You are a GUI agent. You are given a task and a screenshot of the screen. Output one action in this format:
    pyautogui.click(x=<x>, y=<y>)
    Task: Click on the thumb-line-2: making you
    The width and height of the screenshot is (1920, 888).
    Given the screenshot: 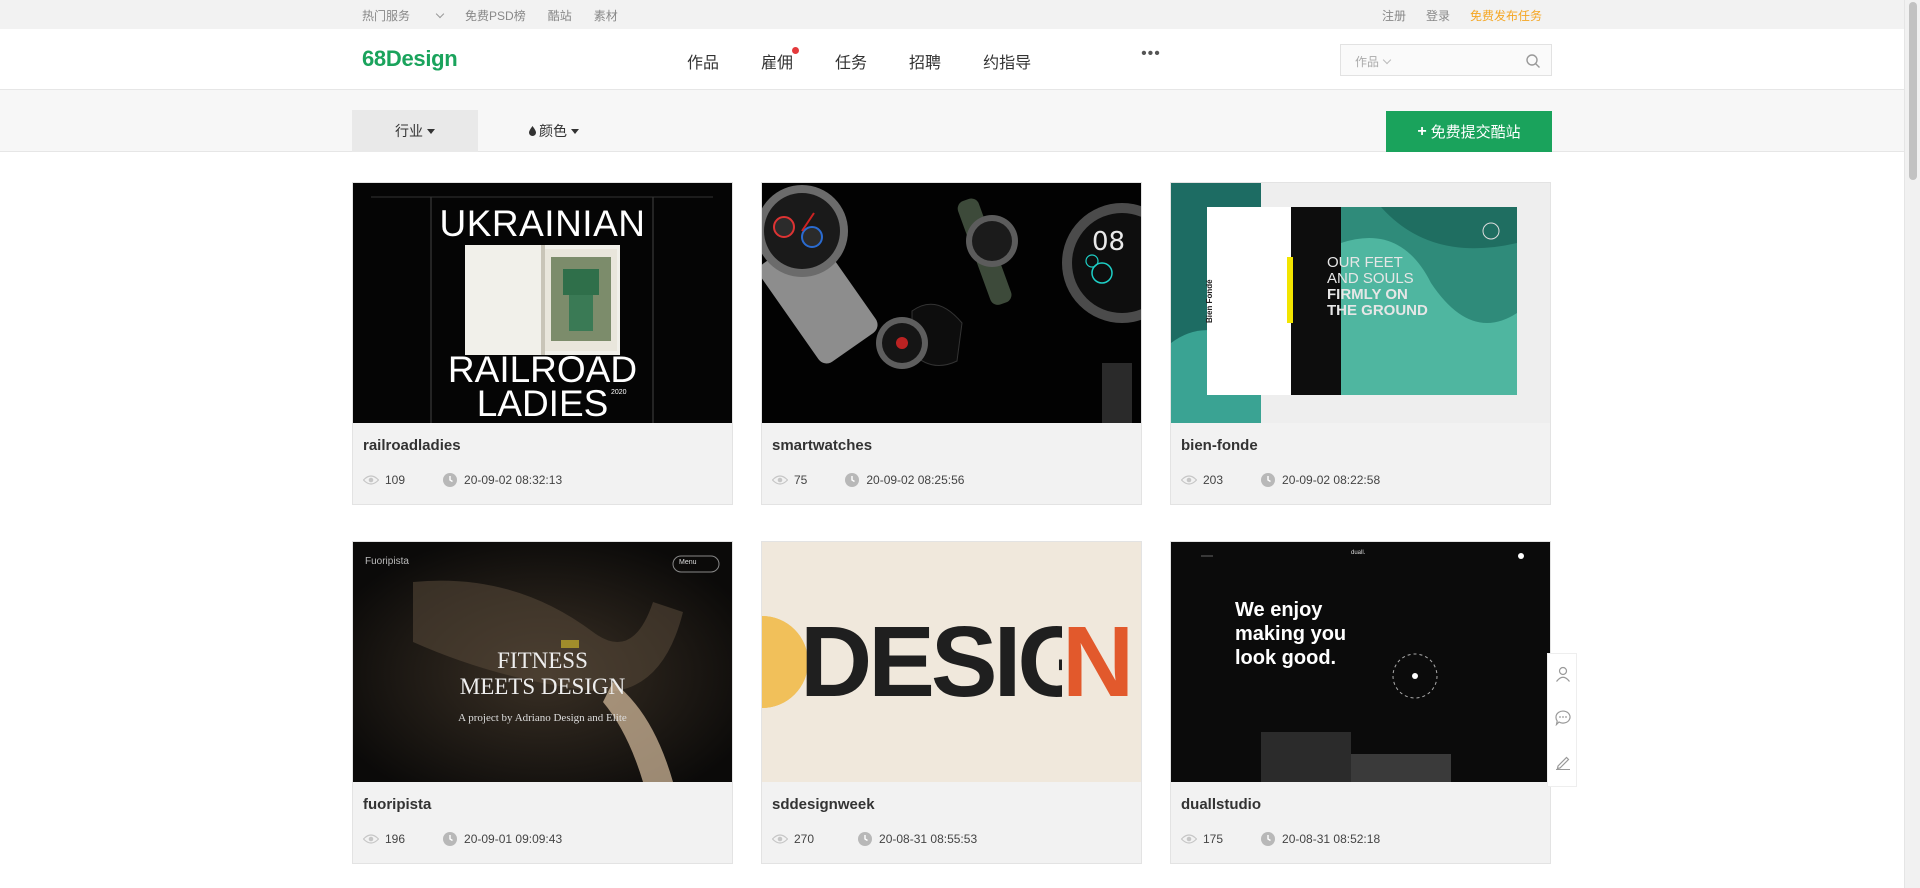 What is the action you would take?
    pyautogui.click(x=1291, y=634)
    